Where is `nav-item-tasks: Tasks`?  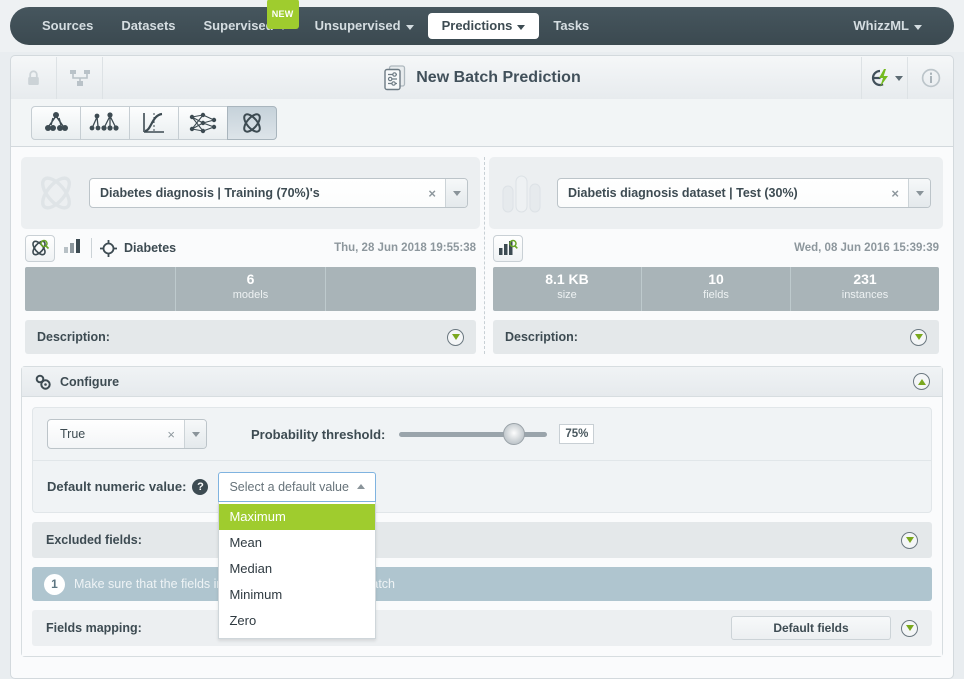 nav-item-tasks: Tasks is located at coordinates (571, 26).